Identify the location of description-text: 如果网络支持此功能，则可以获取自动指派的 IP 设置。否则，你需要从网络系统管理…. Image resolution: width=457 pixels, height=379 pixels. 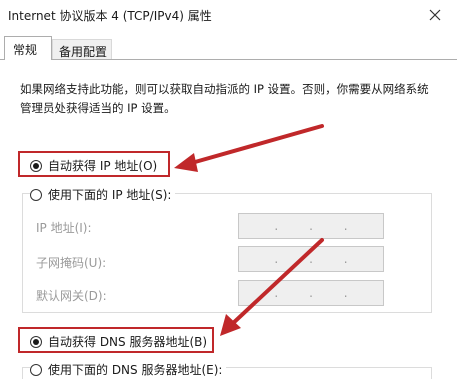
(224, 98).